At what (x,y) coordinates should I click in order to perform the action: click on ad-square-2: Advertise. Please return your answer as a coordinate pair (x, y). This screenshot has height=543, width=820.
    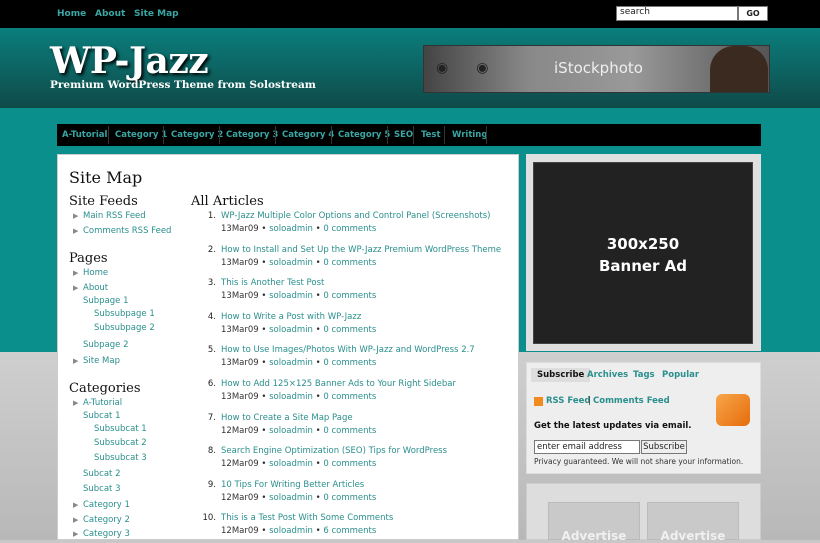
    Looking at the image, I should click on (693, 522).